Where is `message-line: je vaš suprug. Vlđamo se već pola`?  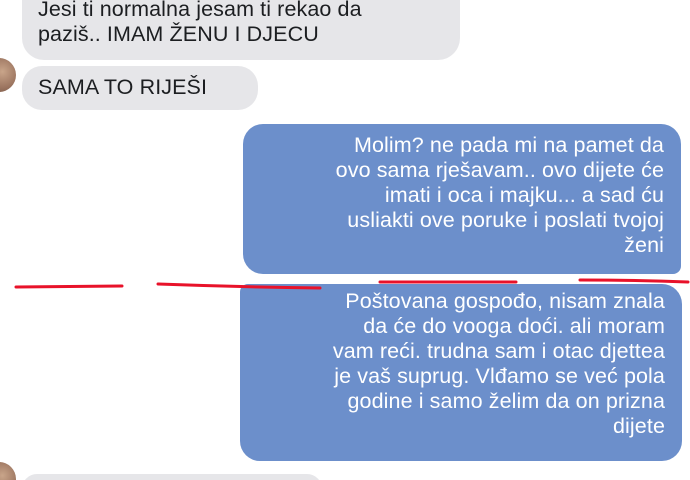
message-line: je vaš suprug. Vlđamo se već pola is located at coordinates (499, 376).